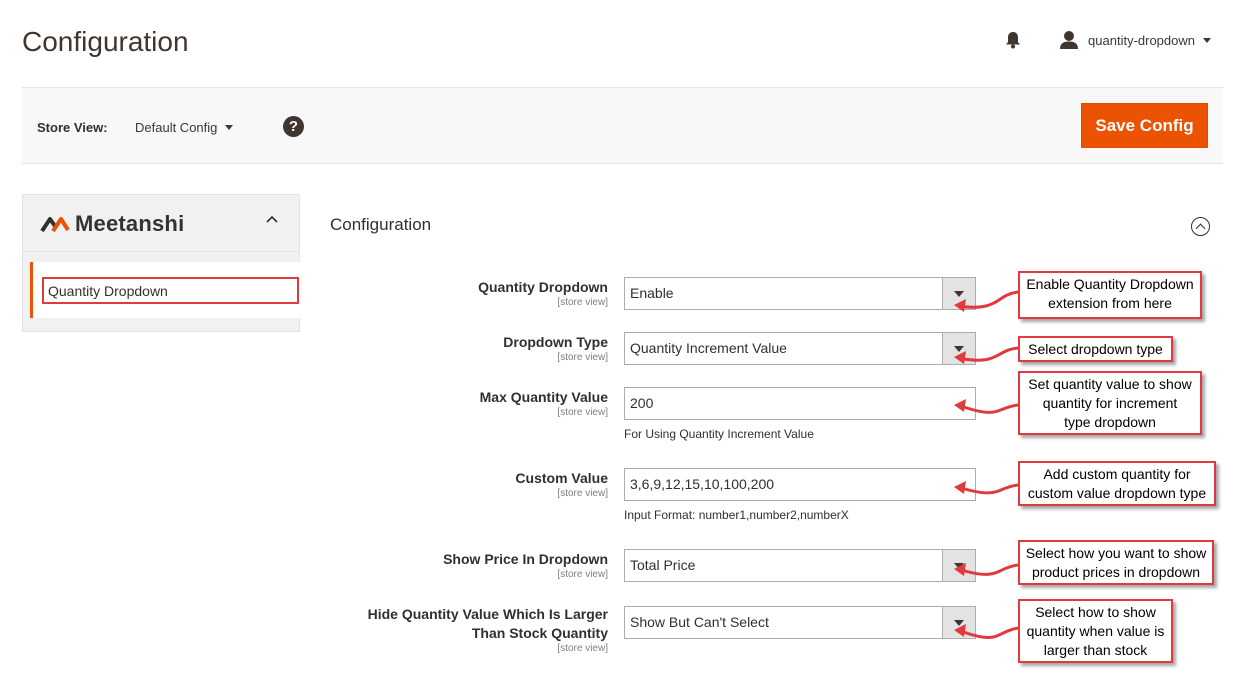 This screenshot has height=690, width=1239. What do you see at coordinates (1110, 284) in the screenshot?
I see `callout-line: Enable Quantity Dropdown` at bounding box center [1110, 284].